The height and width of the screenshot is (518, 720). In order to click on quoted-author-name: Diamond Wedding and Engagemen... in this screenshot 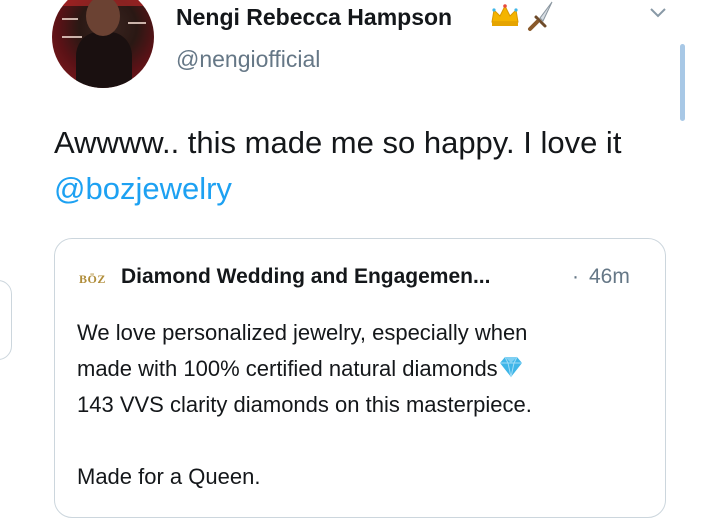, I will do `click(305, 277)`.